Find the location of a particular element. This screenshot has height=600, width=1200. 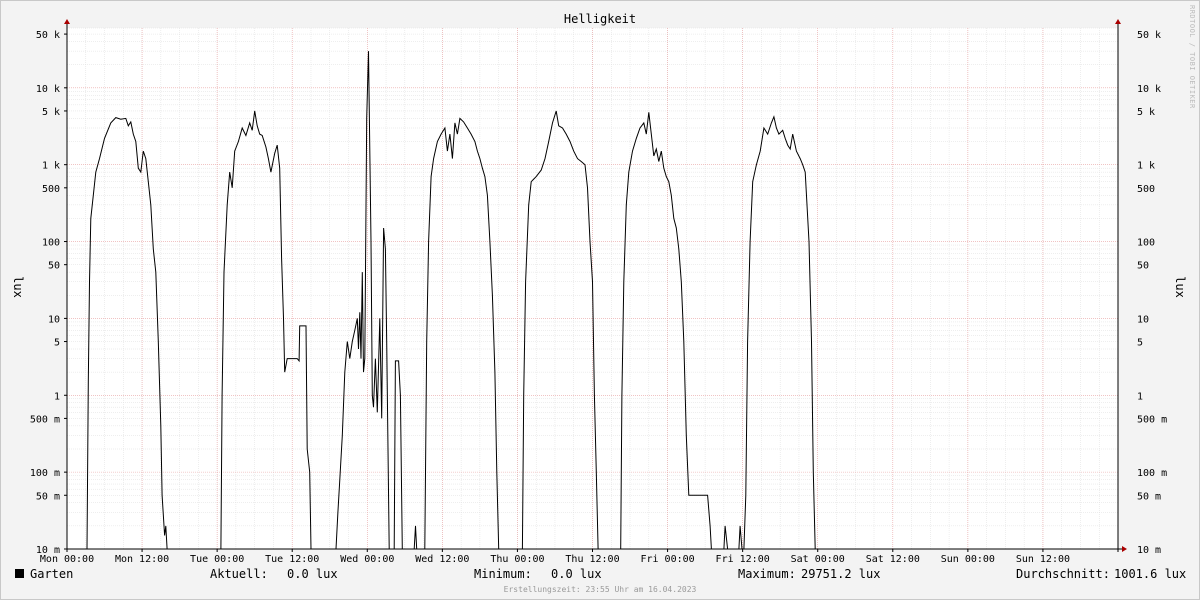

chart-title: Helligkeit is located at coordinates (600, 19).